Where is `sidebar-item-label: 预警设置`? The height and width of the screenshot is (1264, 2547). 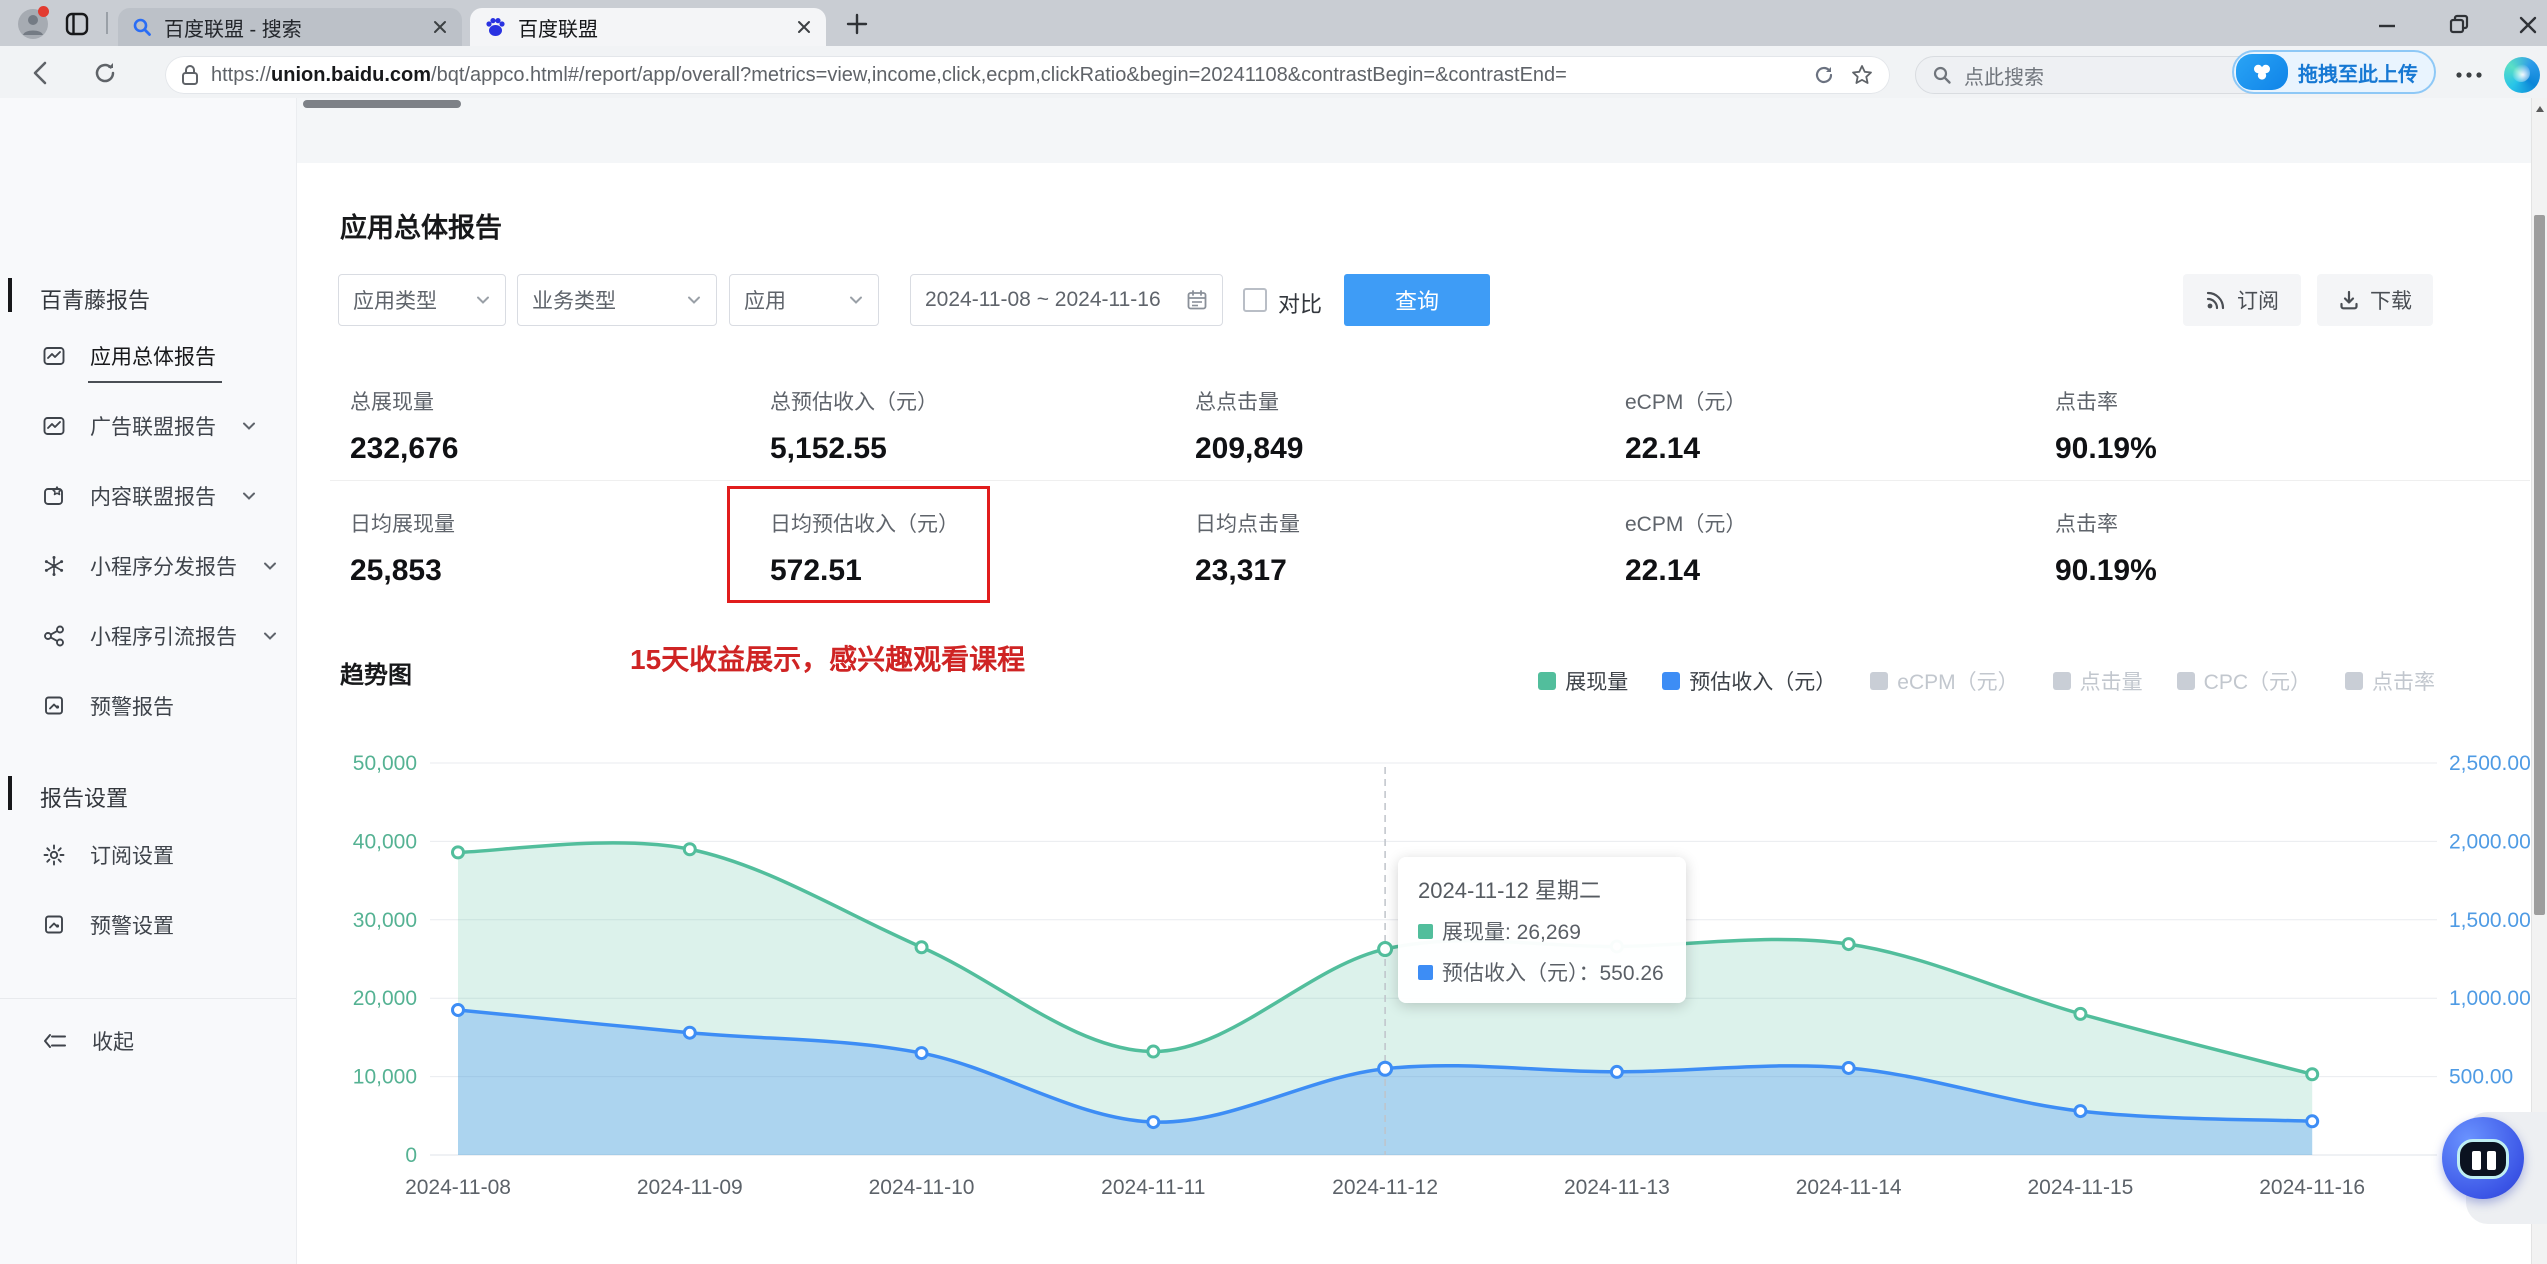 sidebar-item-label: 预警设置 is located at coordinates (132, 926).